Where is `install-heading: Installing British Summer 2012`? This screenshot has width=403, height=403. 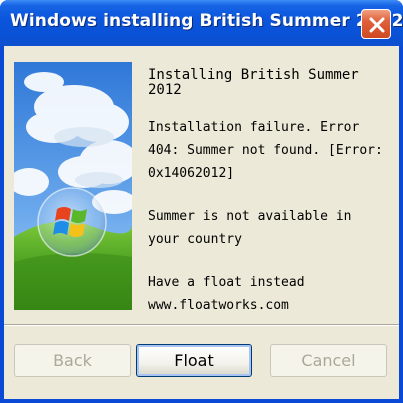 install-heading: Installing British Summer 2012 is located at coordinates (253, 82).